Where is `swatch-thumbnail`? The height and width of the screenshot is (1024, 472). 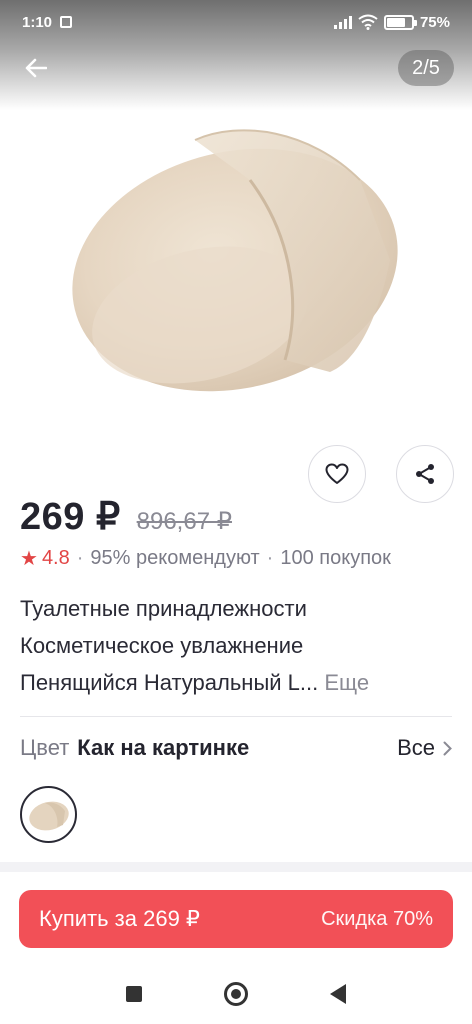
swatch-thumbnail is located at coordinates (48, 815).